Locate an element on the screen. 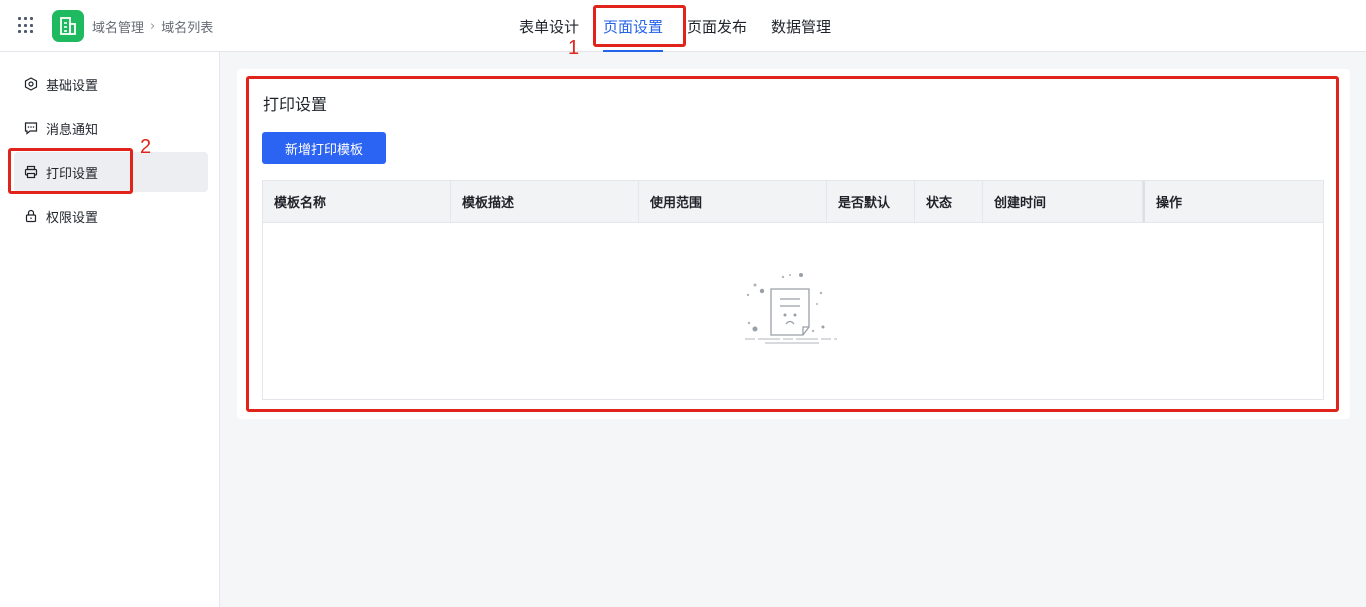  chevron-right-icon: › is located at coordinates (153, 26).